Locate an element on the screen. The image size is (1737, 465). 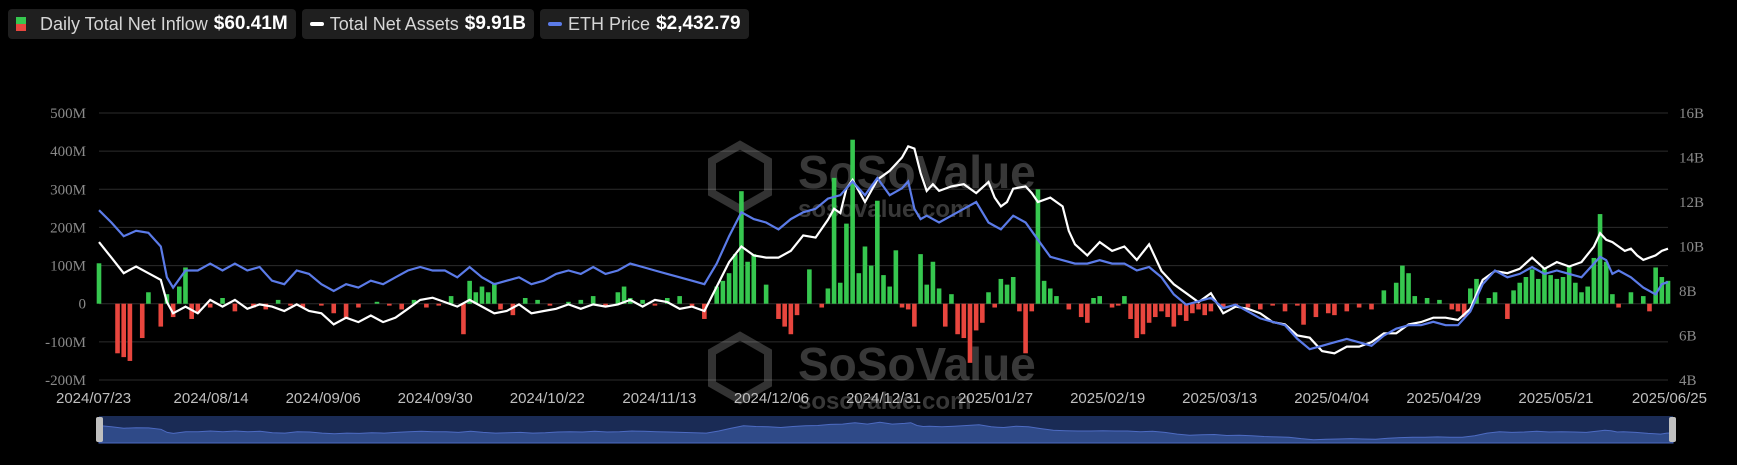
range-navigator is located at coordinates (886, 430).